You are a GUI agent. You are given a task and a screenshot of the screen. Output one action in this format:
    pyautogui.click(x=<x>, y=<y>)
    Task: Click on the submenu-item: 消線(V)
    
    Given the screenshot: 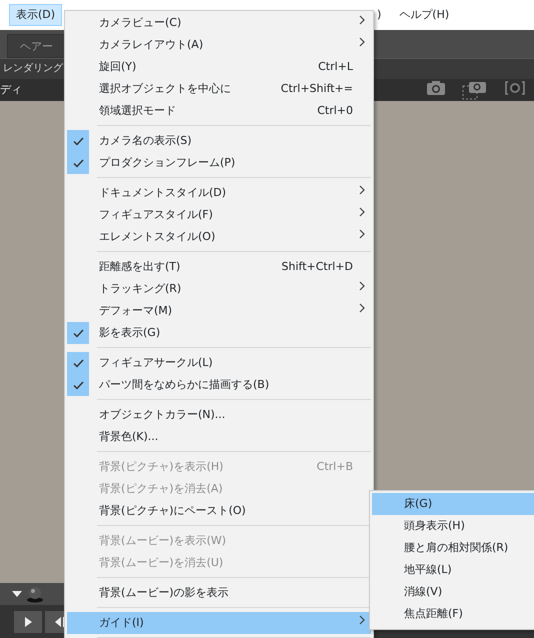 What is the action you would take?
    pyautogui.click(x=453, y=592)
    